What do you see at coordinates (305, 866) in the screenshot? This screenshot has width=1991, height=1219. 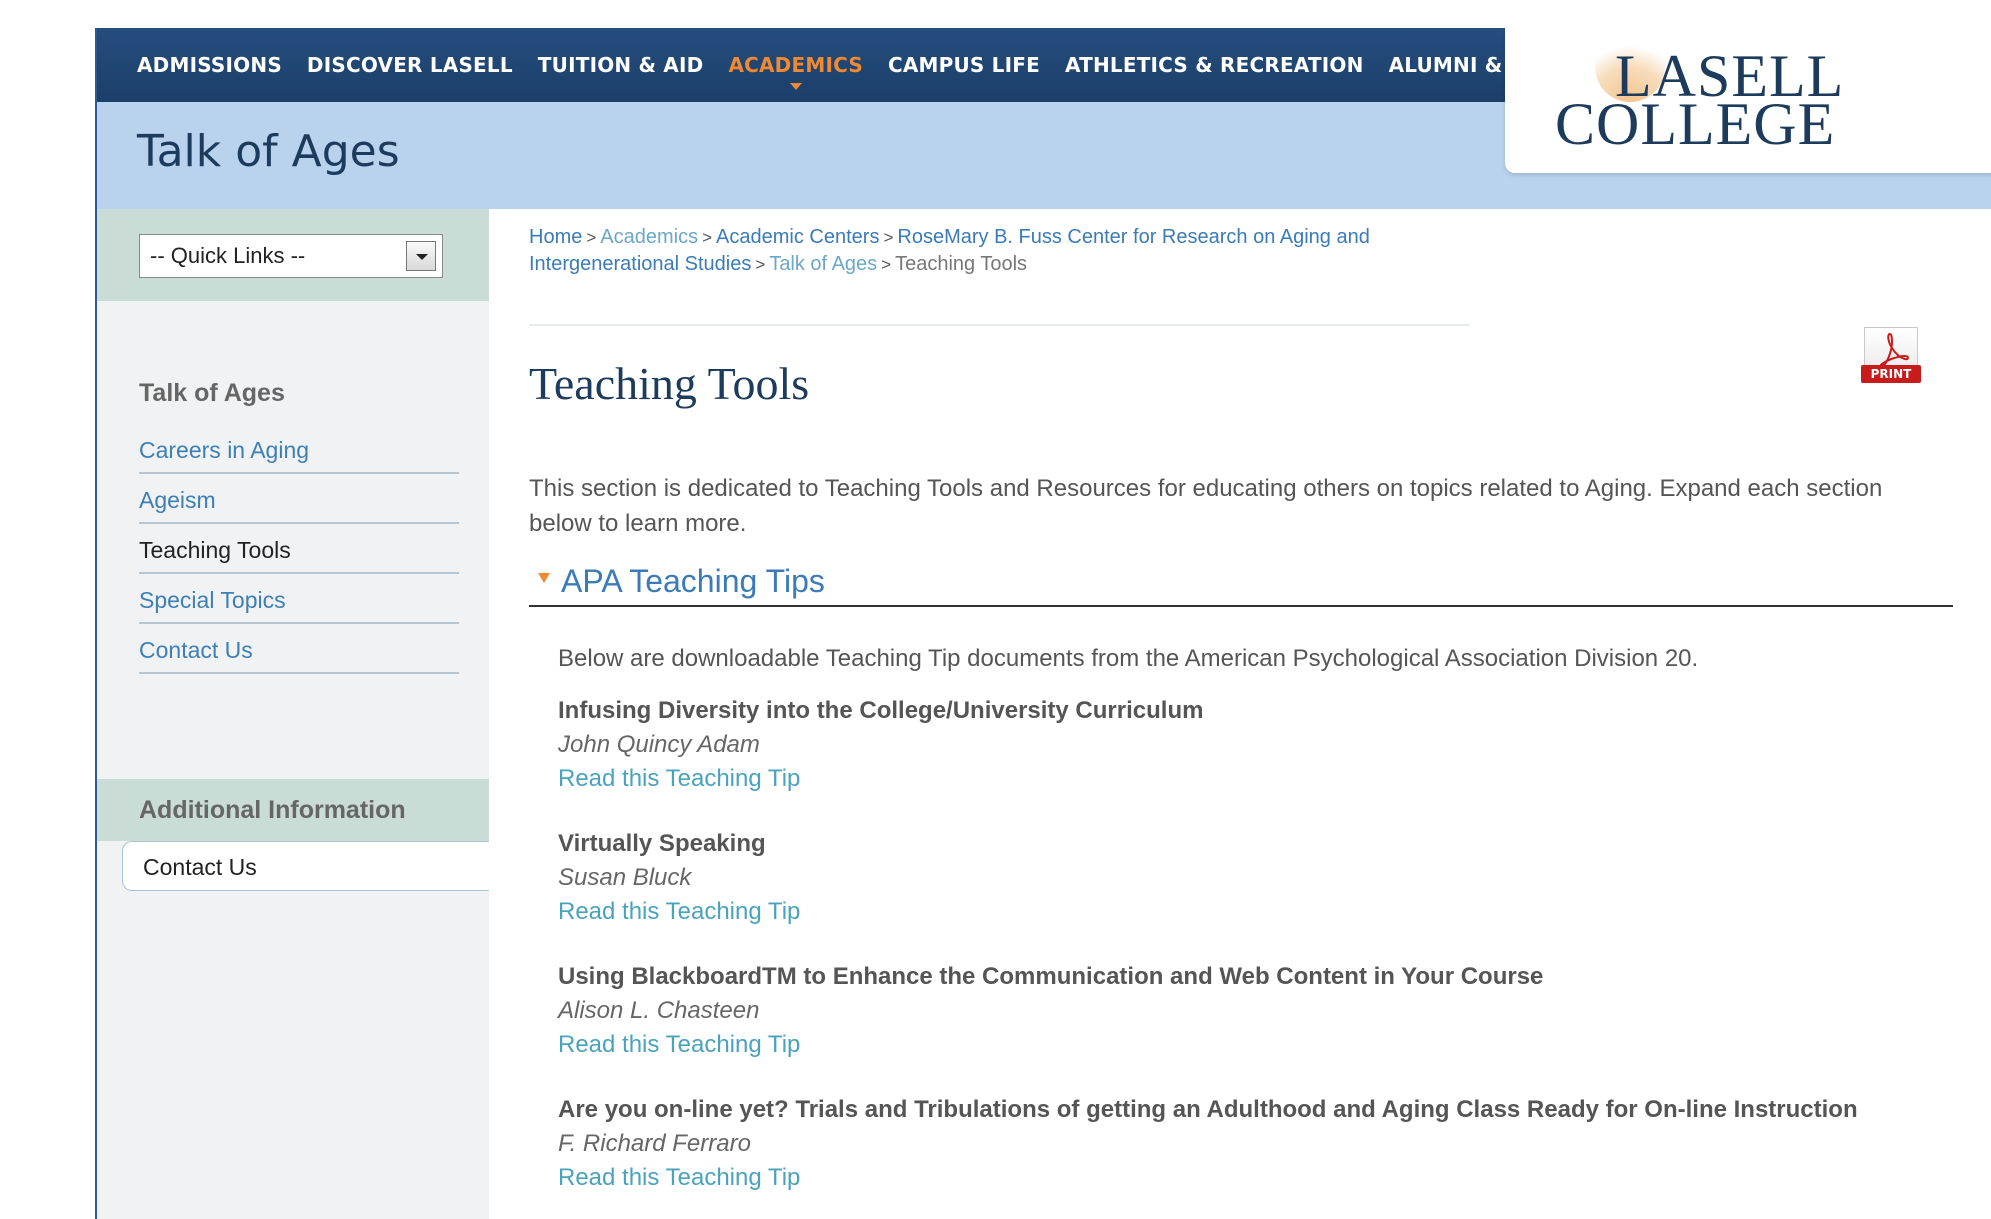 I see `additional-contact-us-link: Contact Us` at bounding box center [305, 866].